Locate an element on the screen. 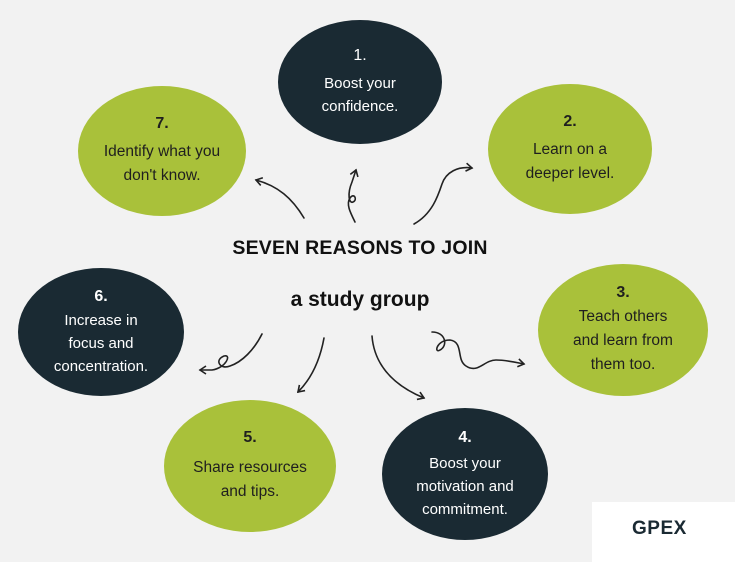 This screenshot has width=735, height=562. diagram-subtitle: a study group is located at coordinates (360, 299).